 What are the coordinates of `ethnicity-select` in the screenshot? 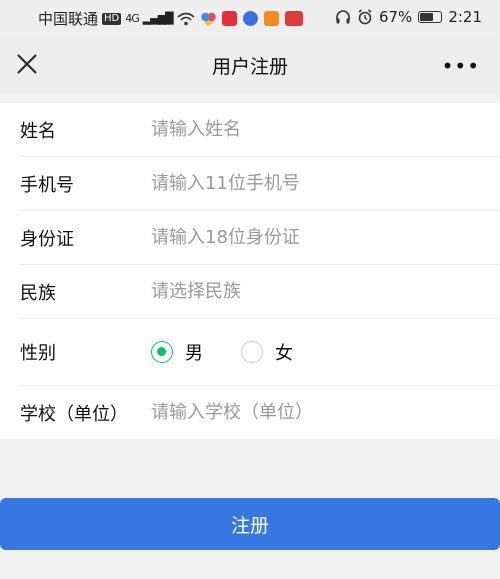 It's located at (311, 291).